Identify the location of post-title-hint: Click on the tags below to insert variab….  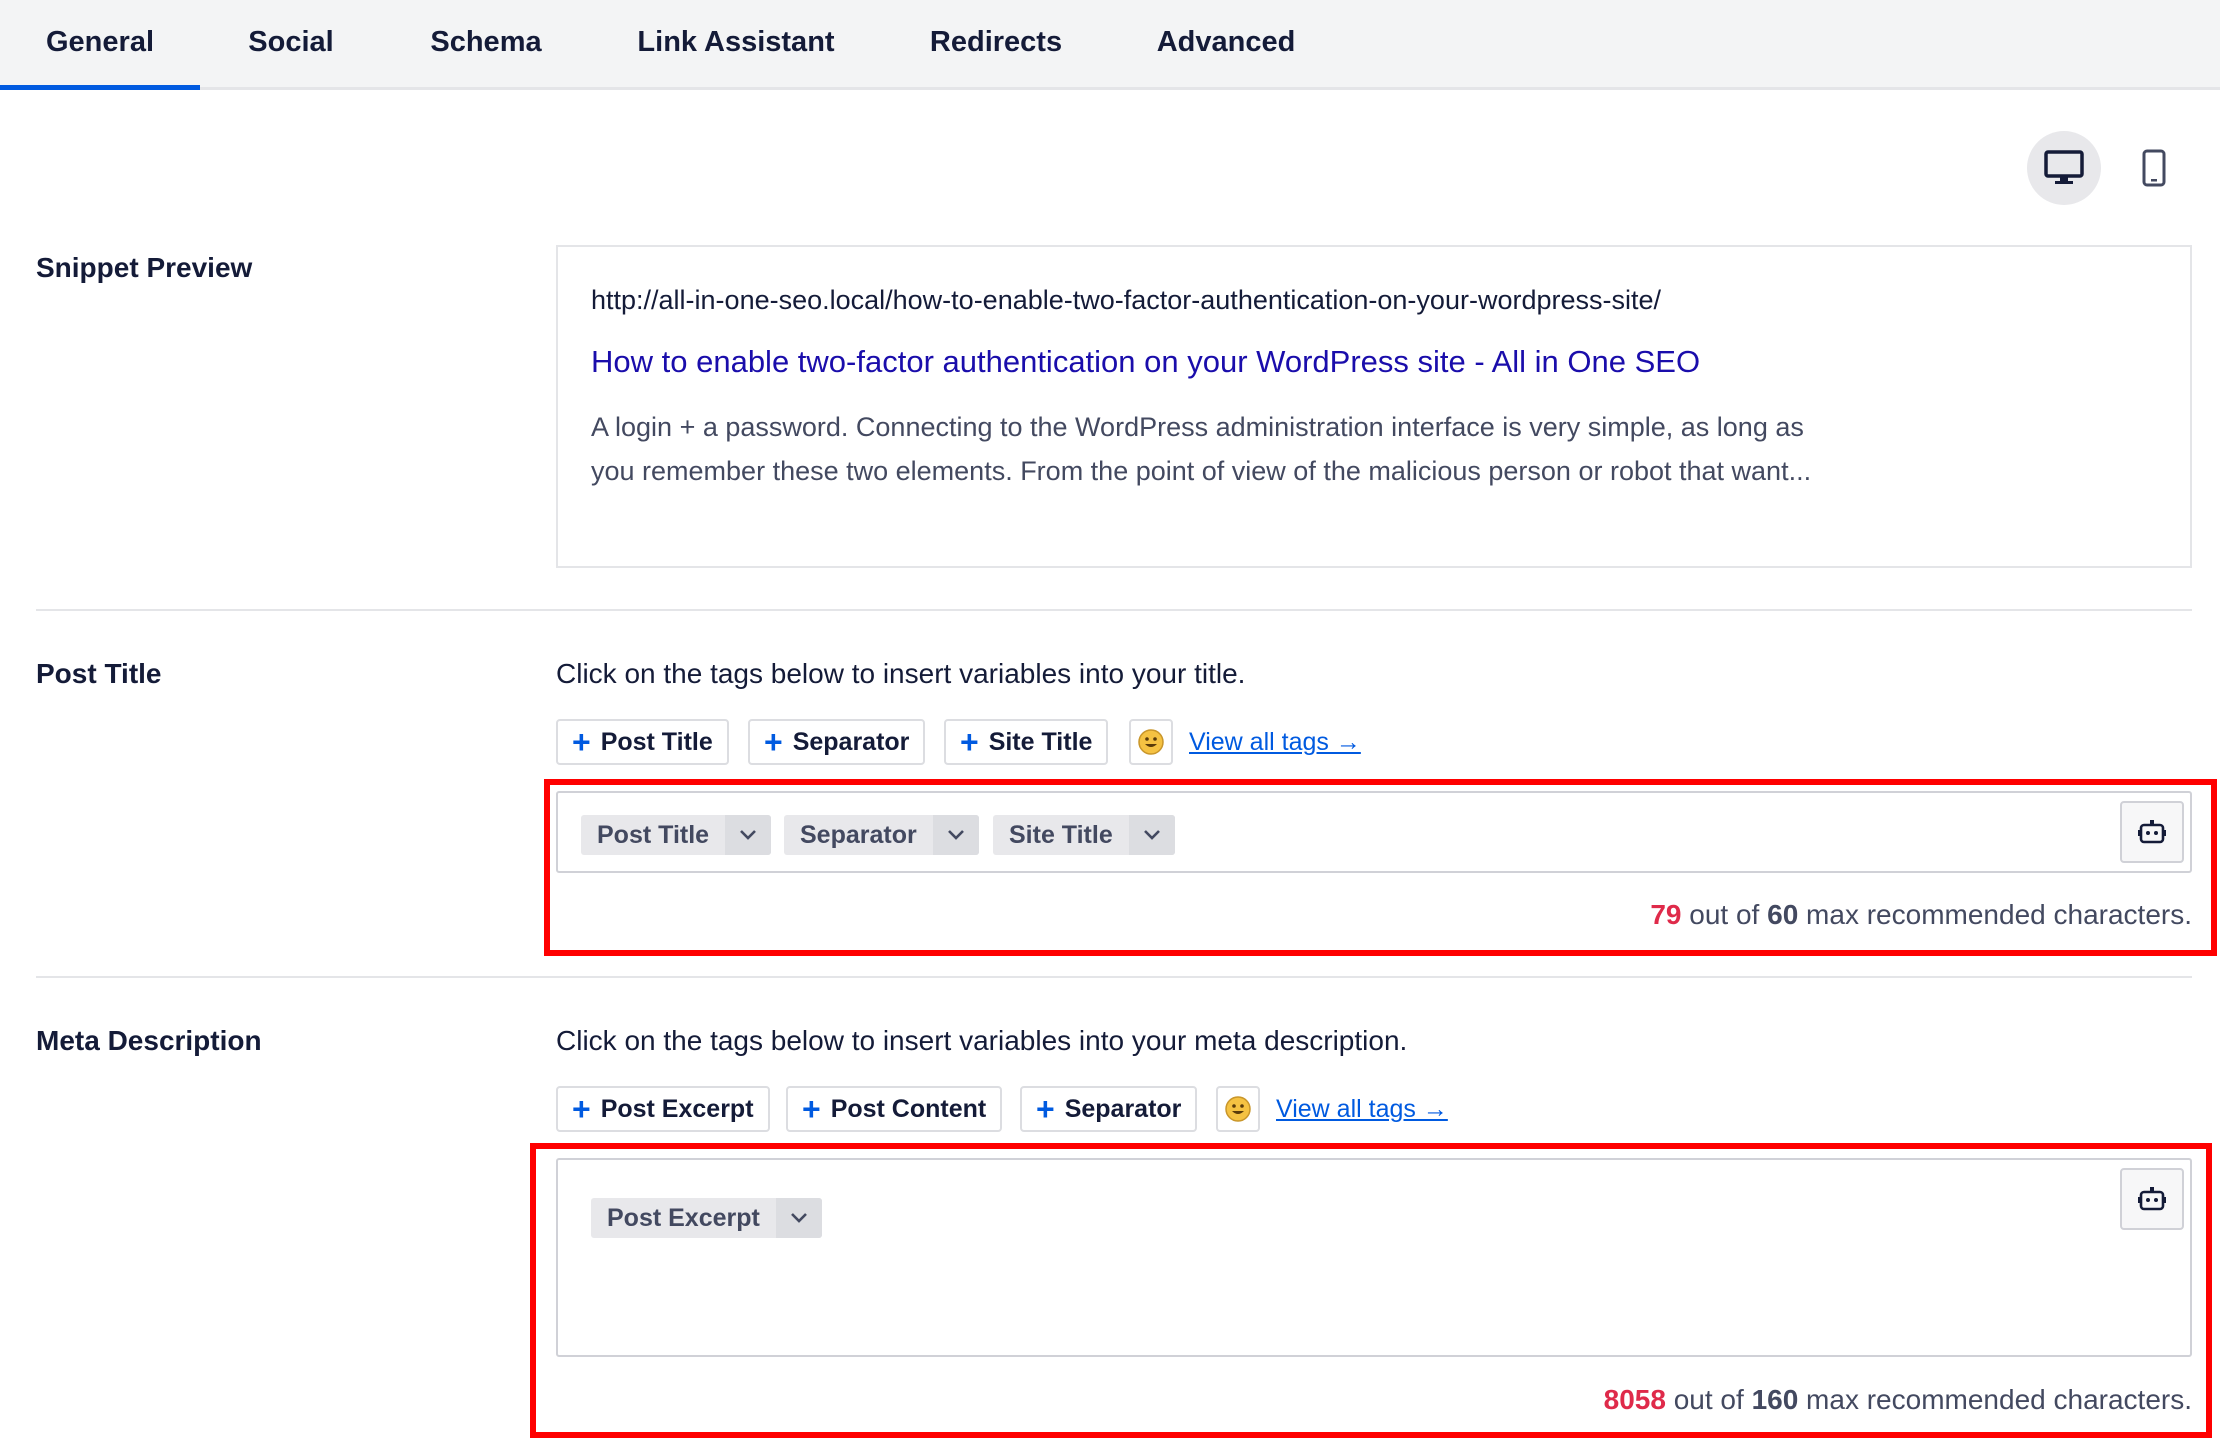
(901, 673).